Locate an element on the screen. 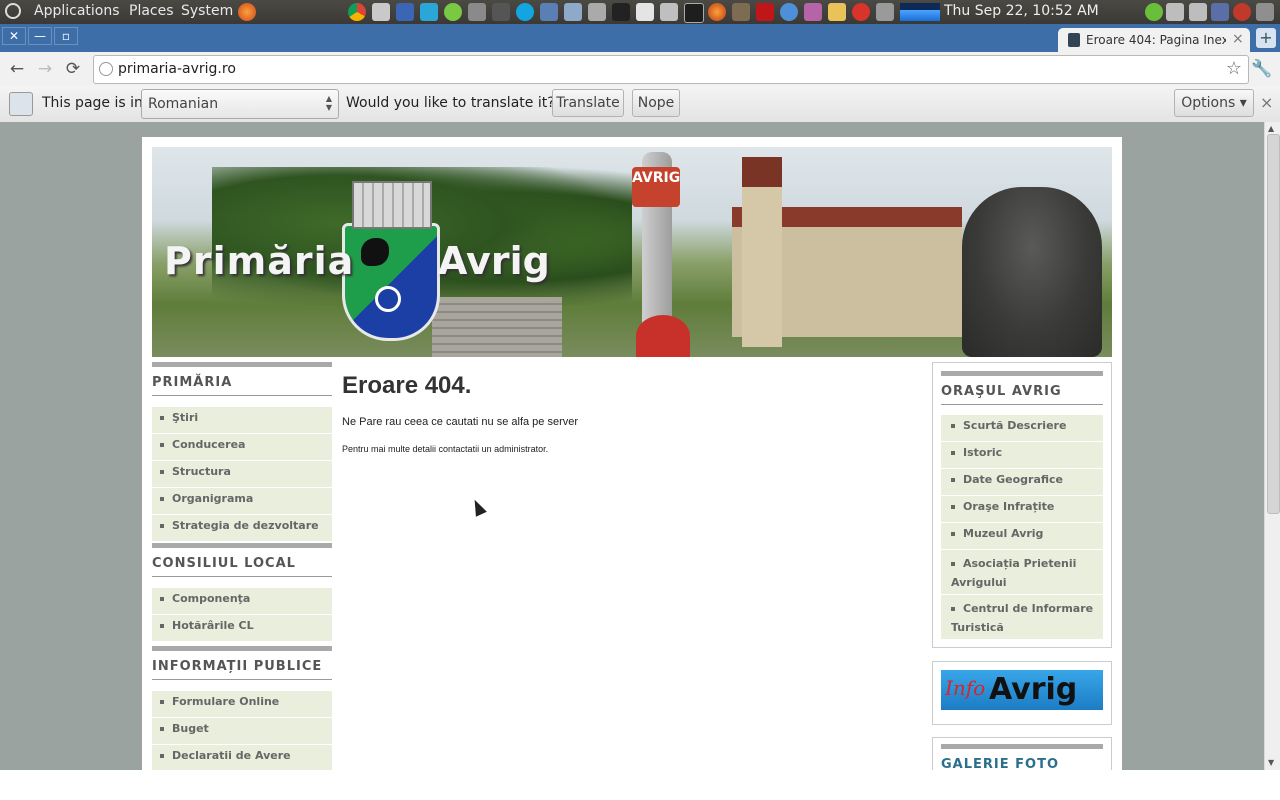 This screenshot has width=1280, height=800. network-status-icon is located at coordinates (1154, 12).